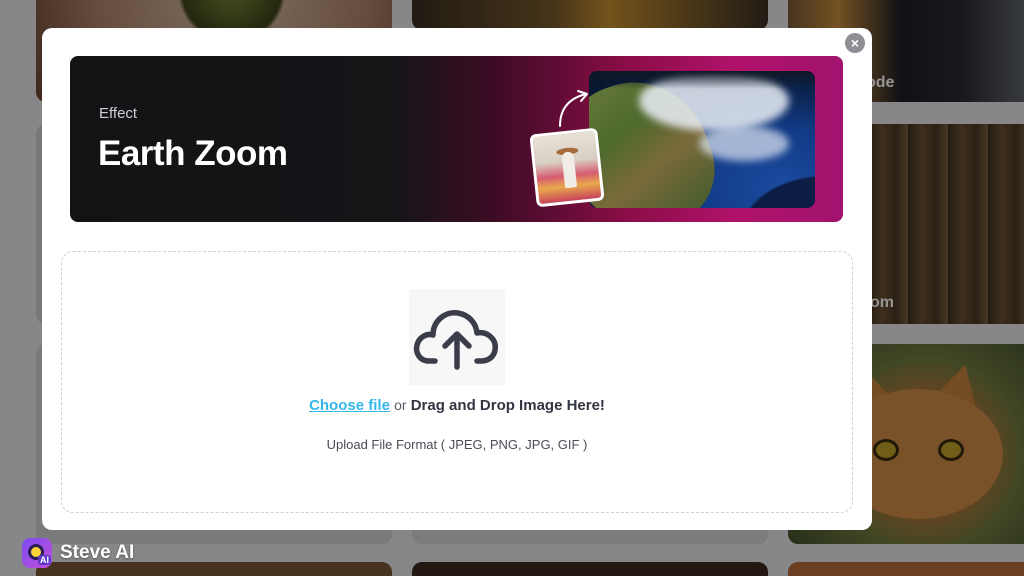  I want to click on upload-instruction: Choose file or Drag and Drop Image Here!, so click(457, 405).